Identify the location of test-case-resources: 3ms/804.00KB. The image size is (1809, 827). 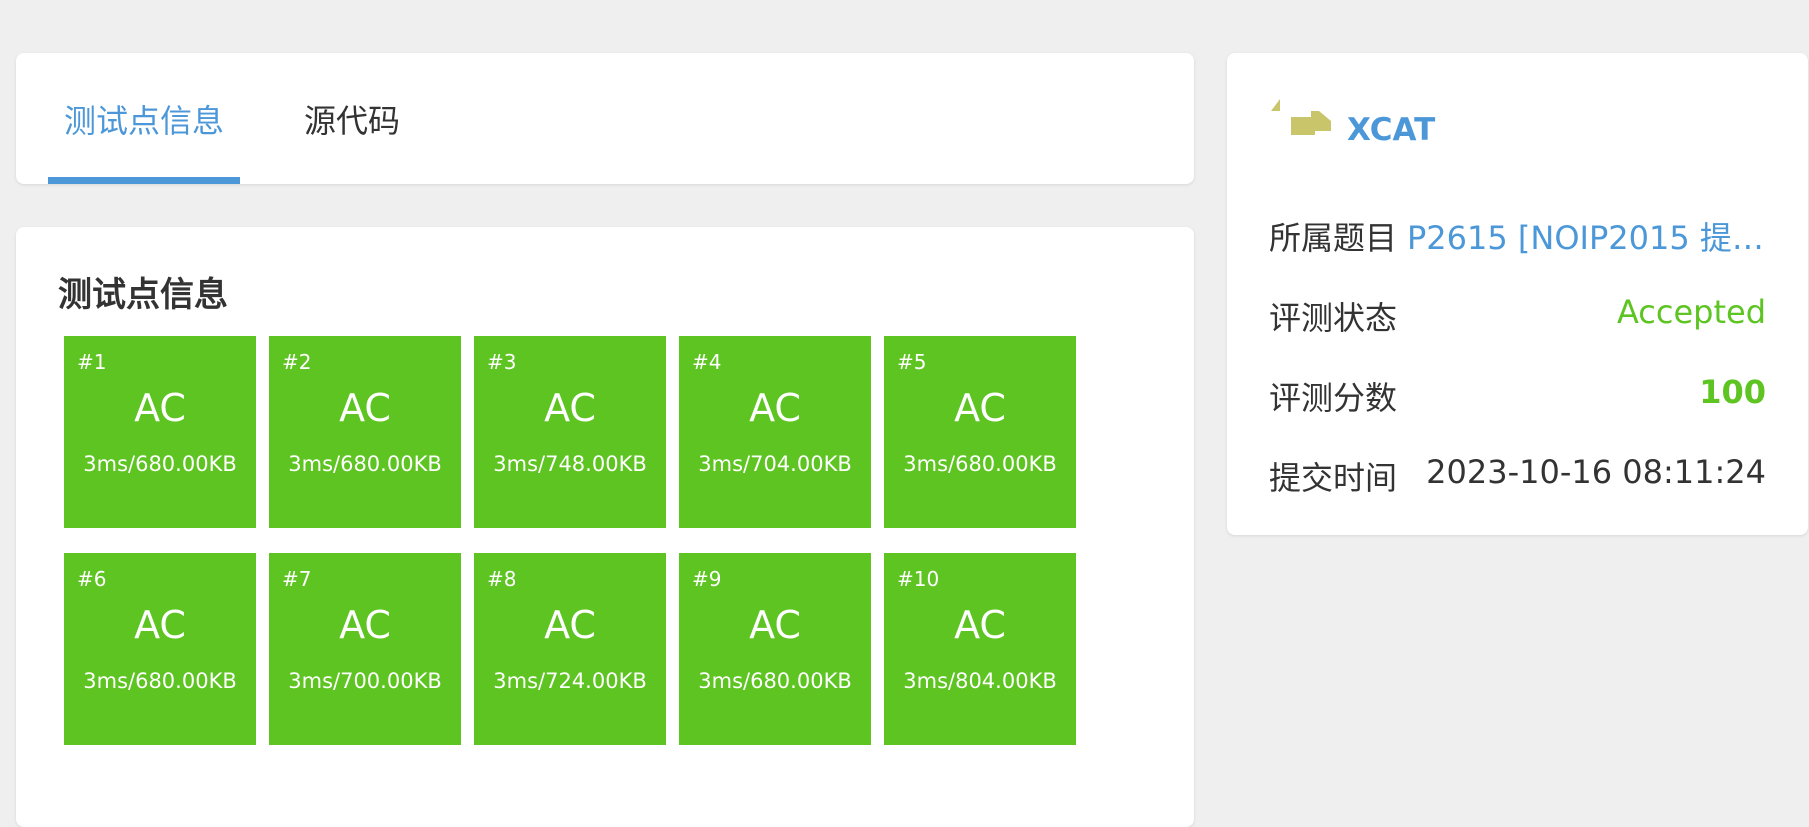
(980, 681).